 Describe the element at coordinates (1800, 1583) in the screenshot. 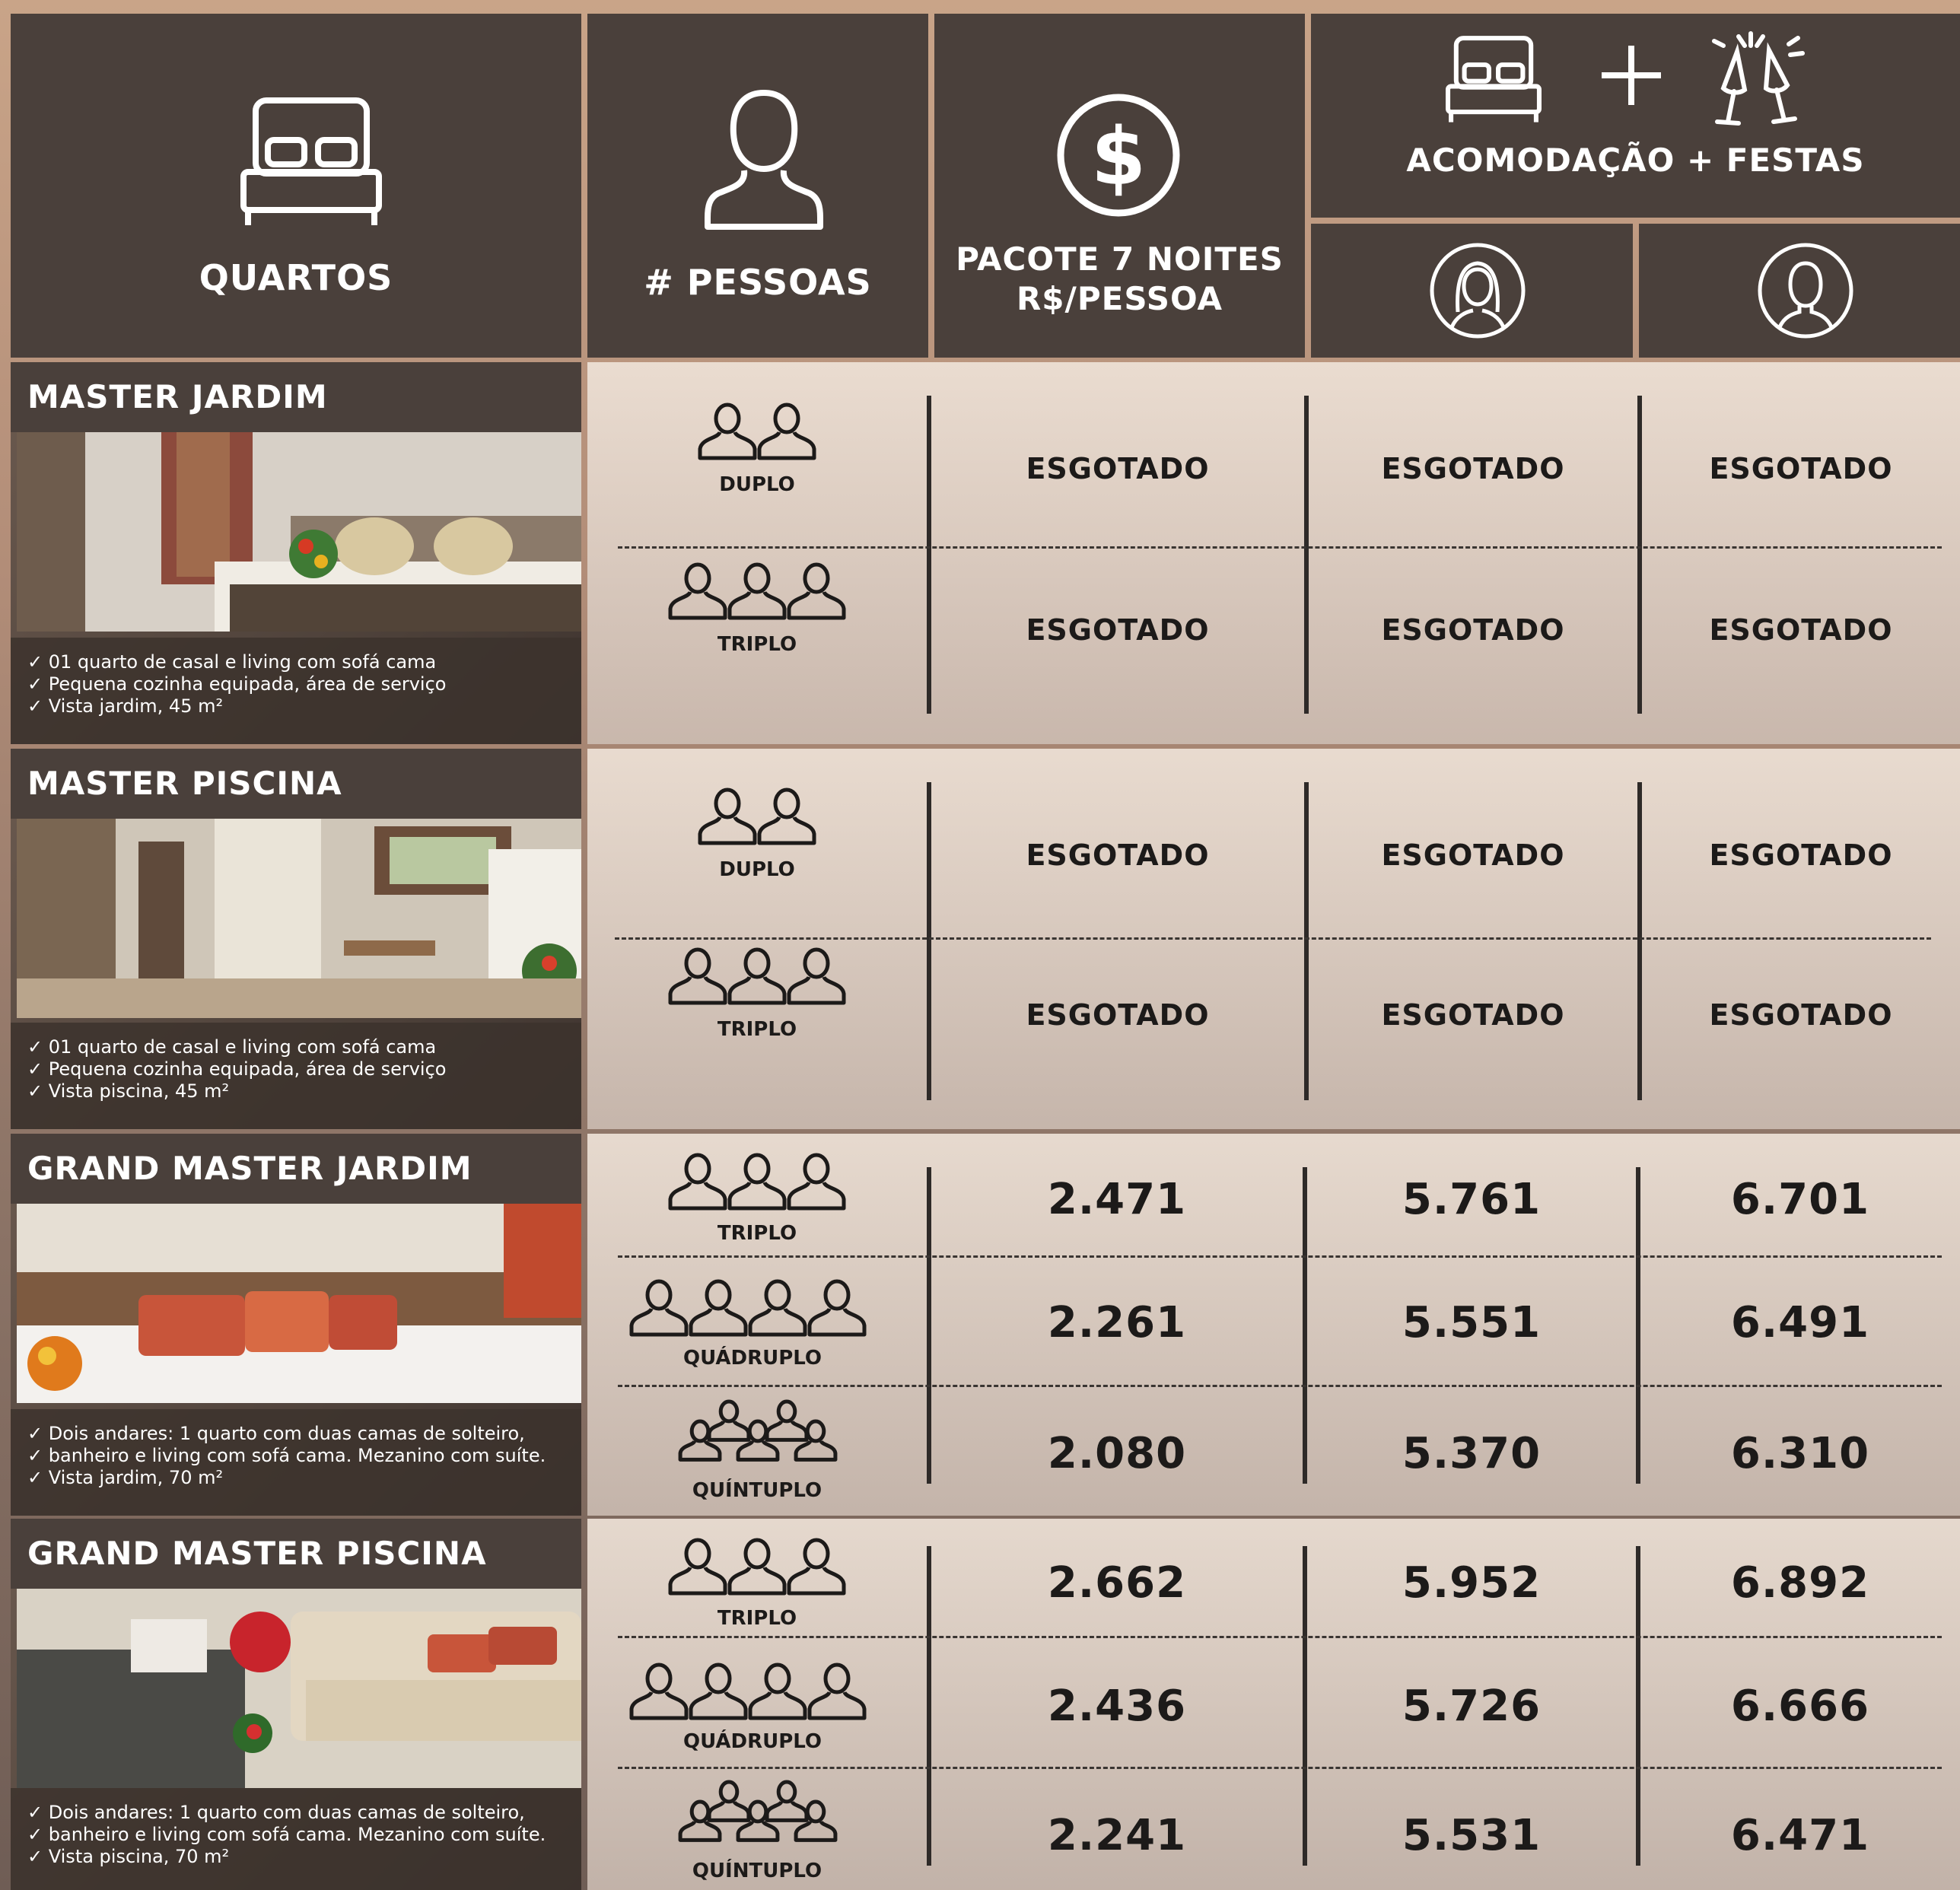

I see `price-male: 6.892` at that location.